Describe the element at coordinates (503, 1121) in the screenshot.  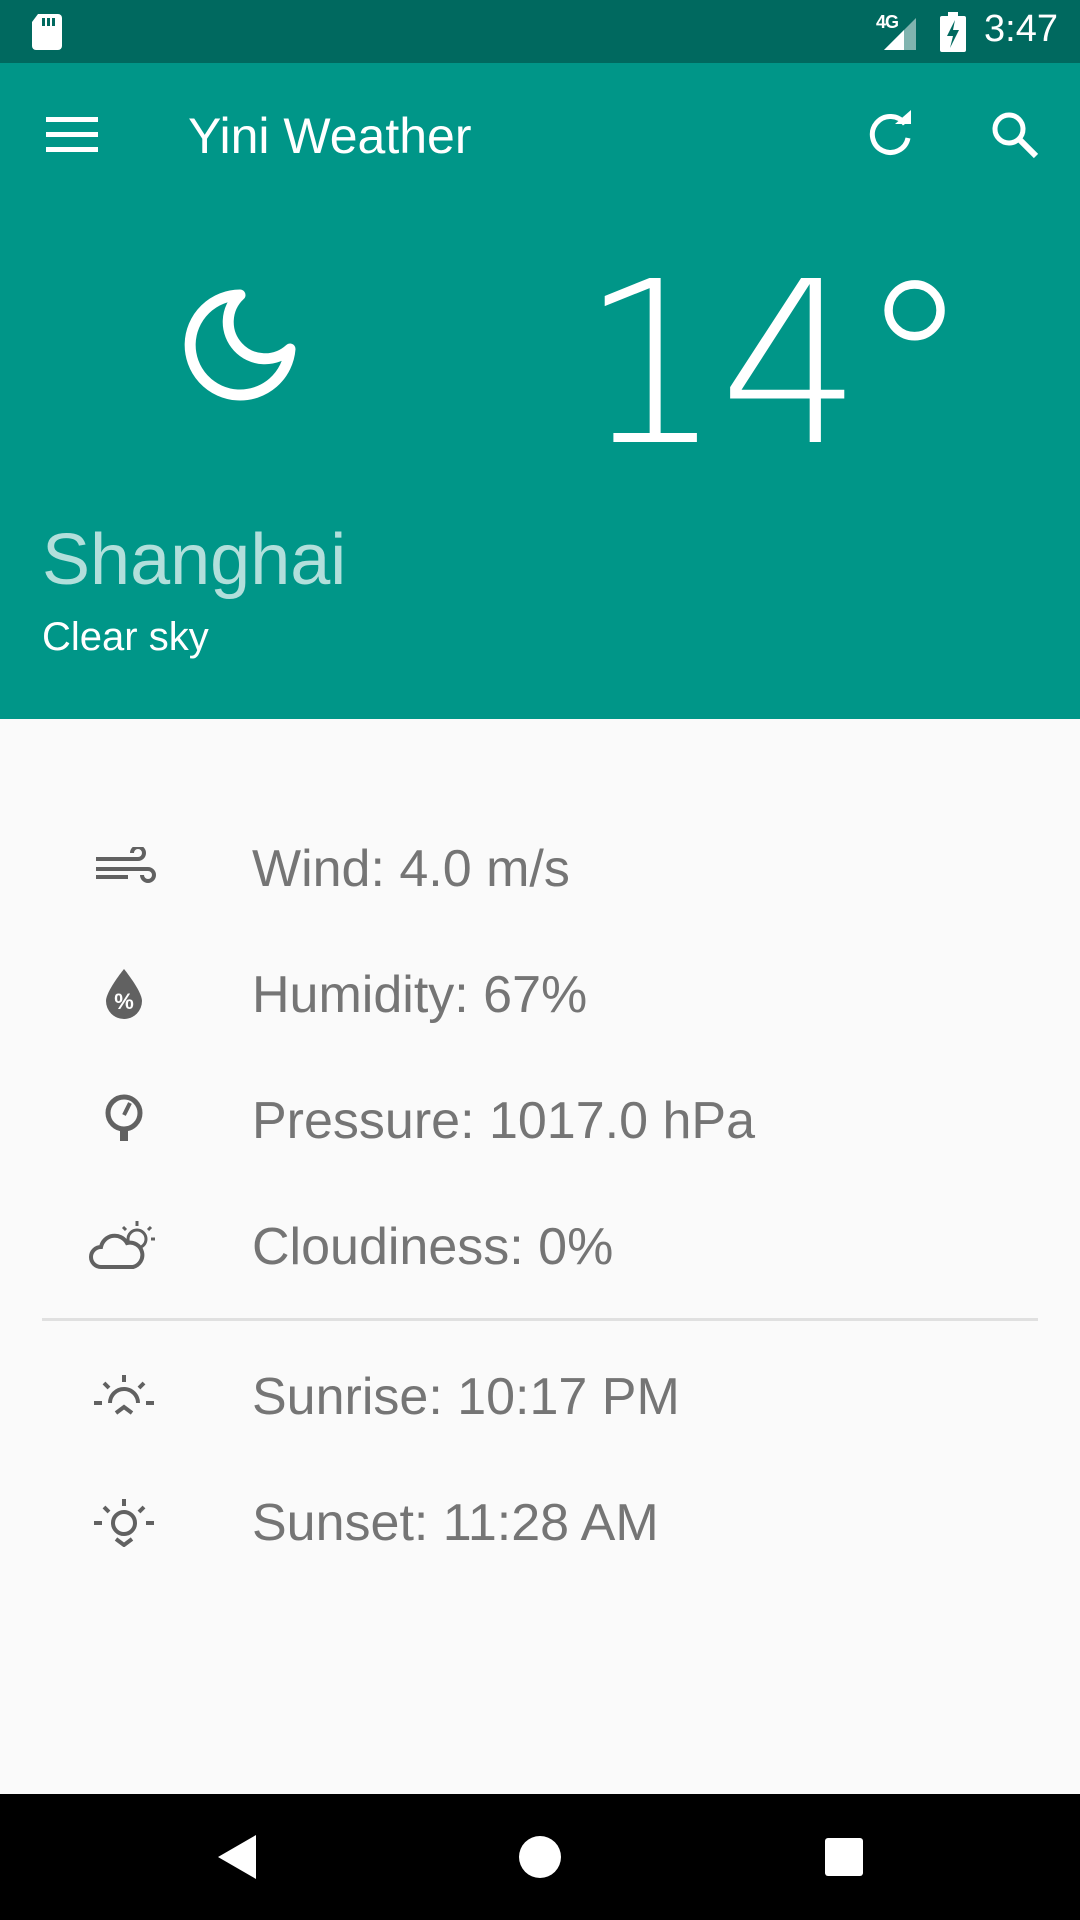
I see `detail-text: Pressure: 1017.0 hPa` at that location.